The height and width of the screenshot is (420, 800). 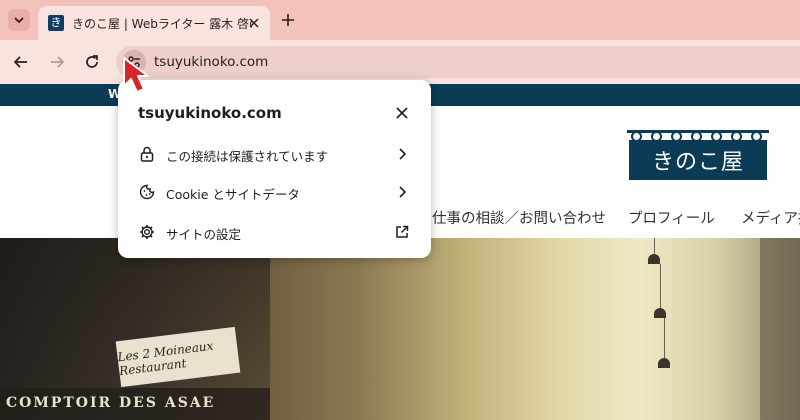 I want to click on logo-text: きのこ屋, so click(x=697, y=162).